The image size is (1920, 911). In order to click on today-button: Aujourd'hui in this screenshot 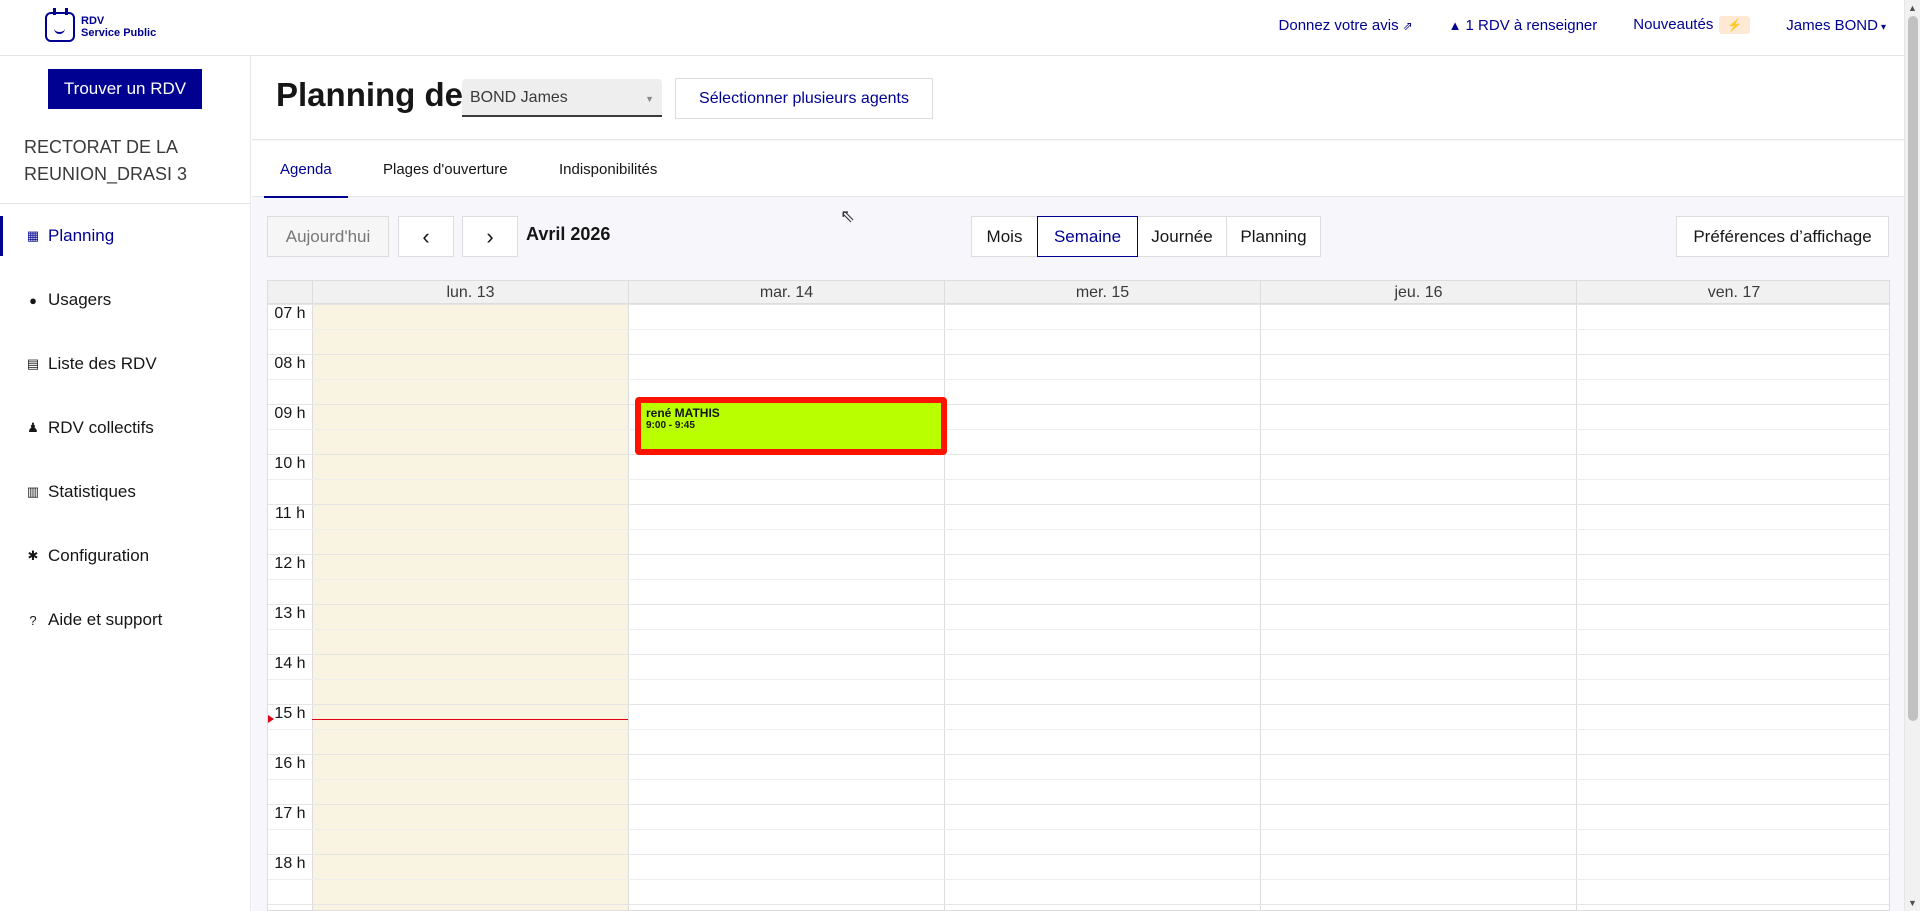, I will do `click(328, 236)`.